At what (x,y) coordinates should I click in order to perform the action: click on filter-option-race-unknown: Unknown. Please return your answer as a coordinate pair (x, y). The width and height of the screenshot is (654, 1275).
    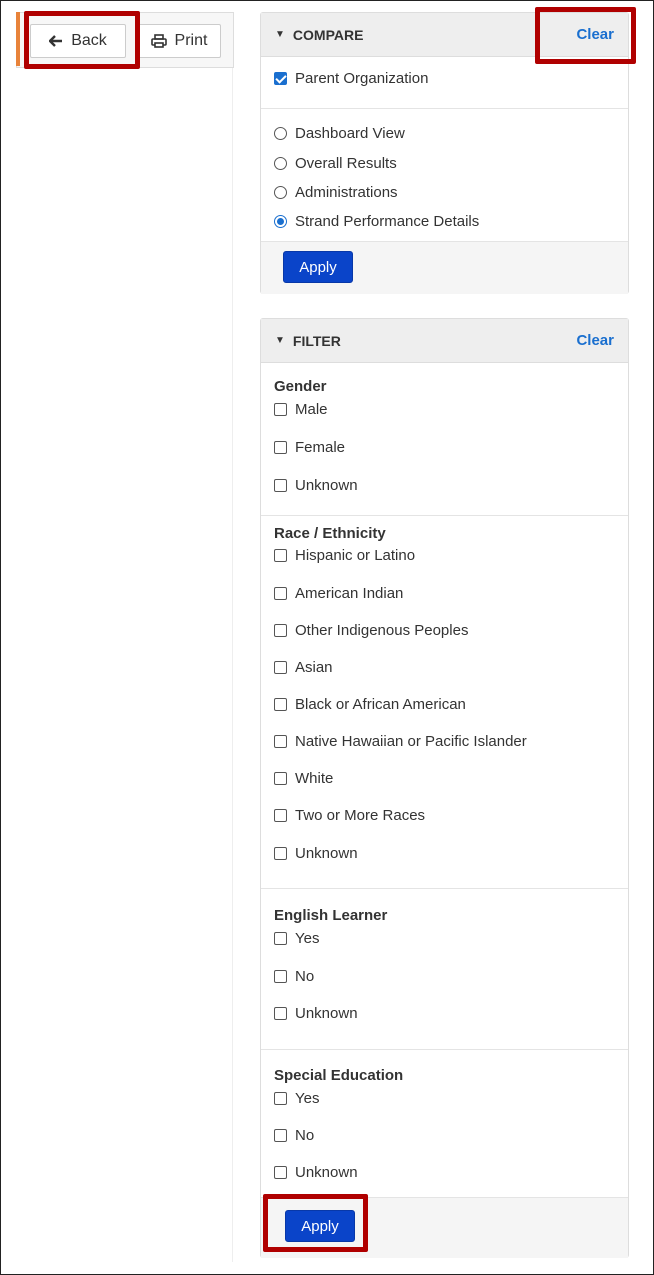
    Looking at the image, I should click on (316, 853).